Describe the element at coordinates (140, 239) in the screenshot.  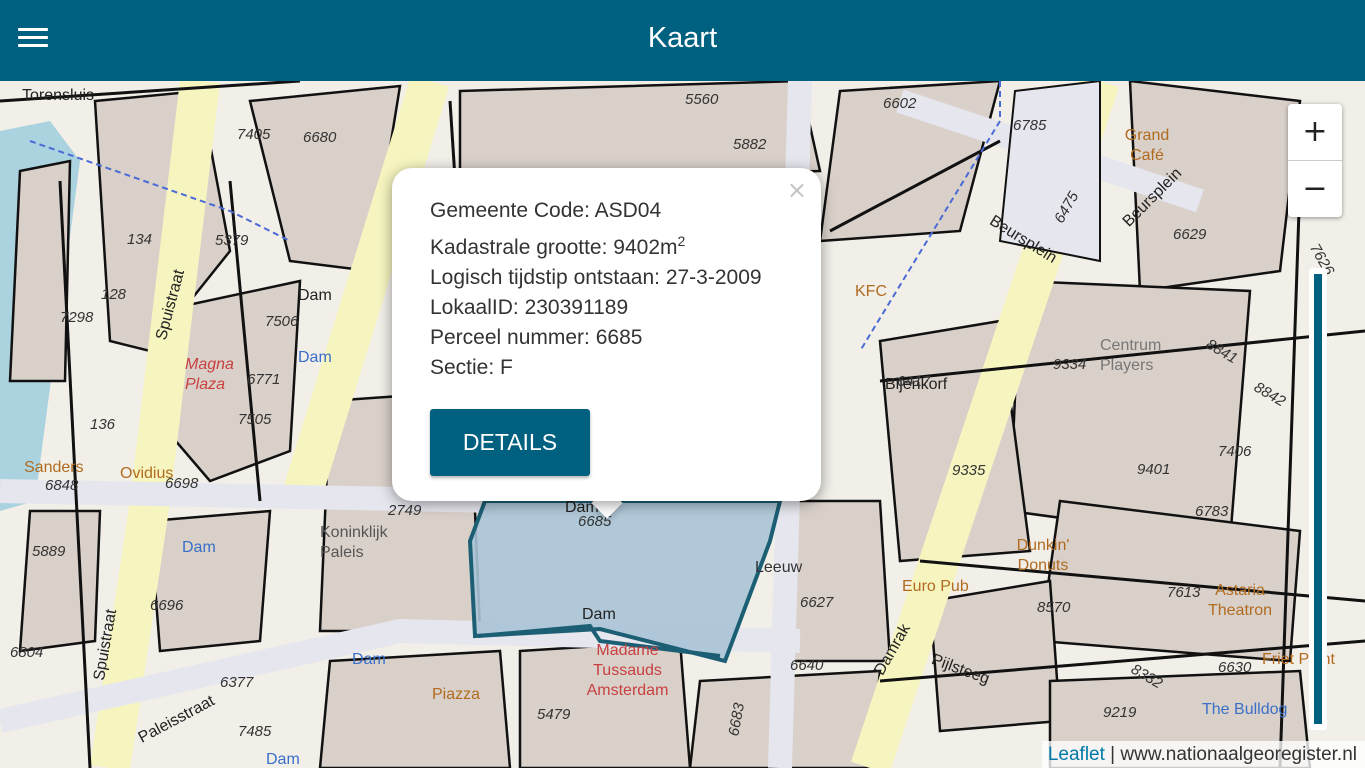
I see `parcel-number: 134` at that location.